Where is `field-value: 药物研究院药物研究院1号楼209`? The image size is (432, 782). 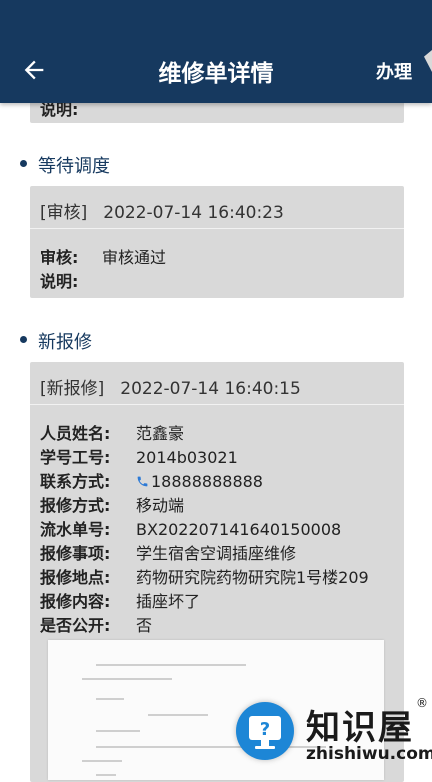
field-value: 药物研究院药物研究院1号楼209 is located at coordinates (252, 577).